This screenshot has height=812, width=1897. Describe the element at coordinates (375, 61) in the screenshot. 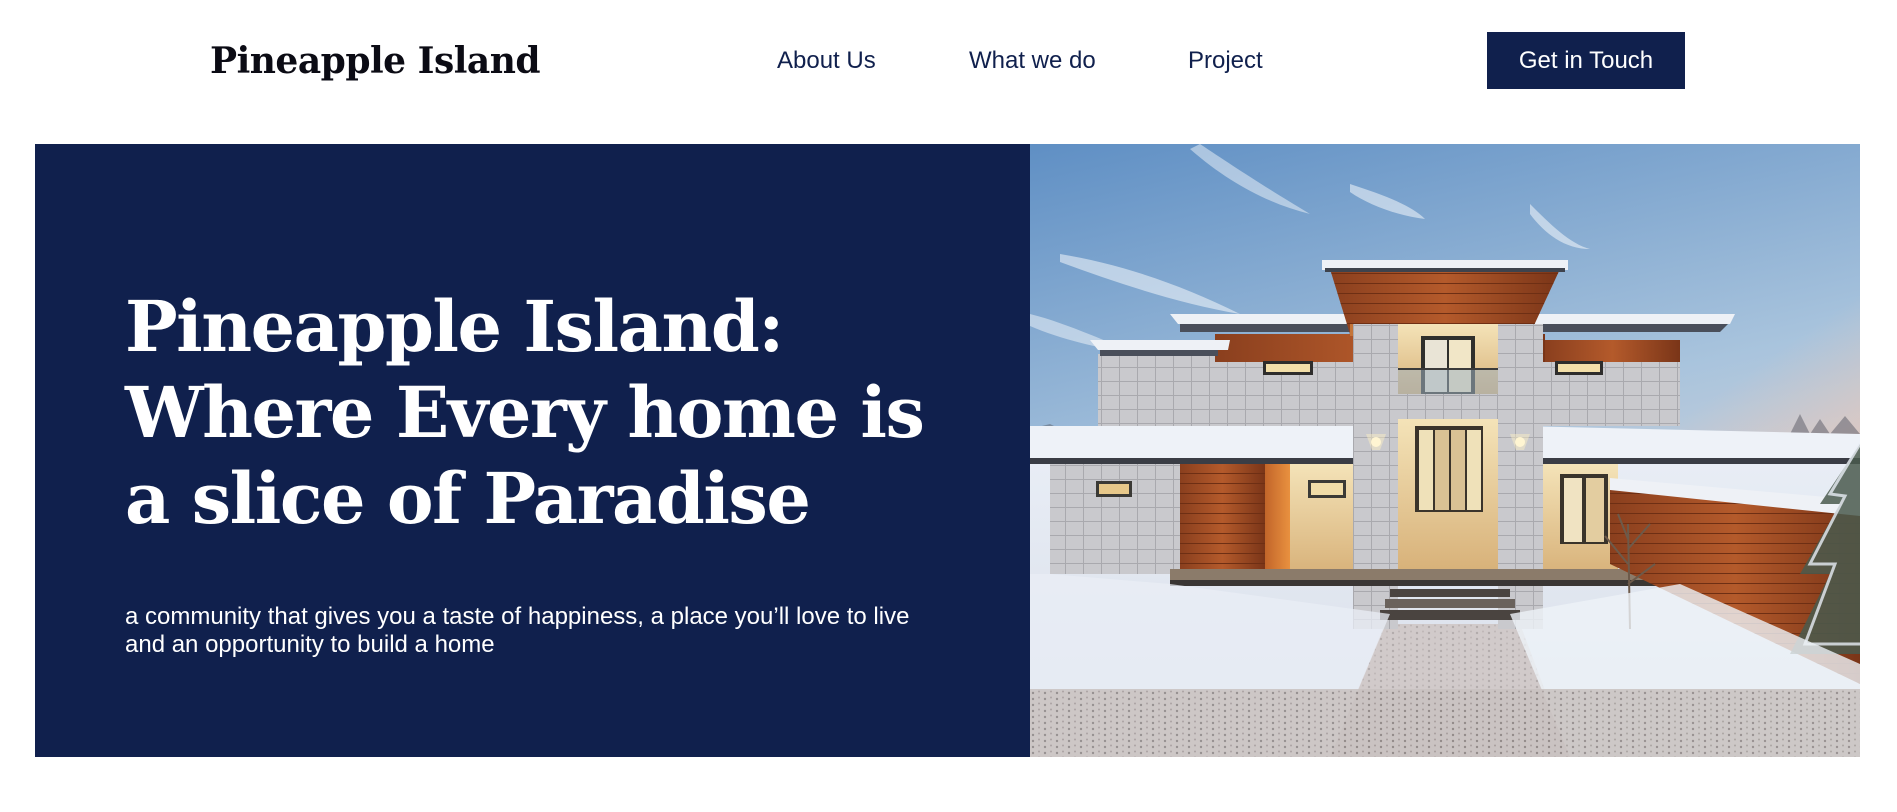

I see `brand-logo: Pineapple Island` at that location.